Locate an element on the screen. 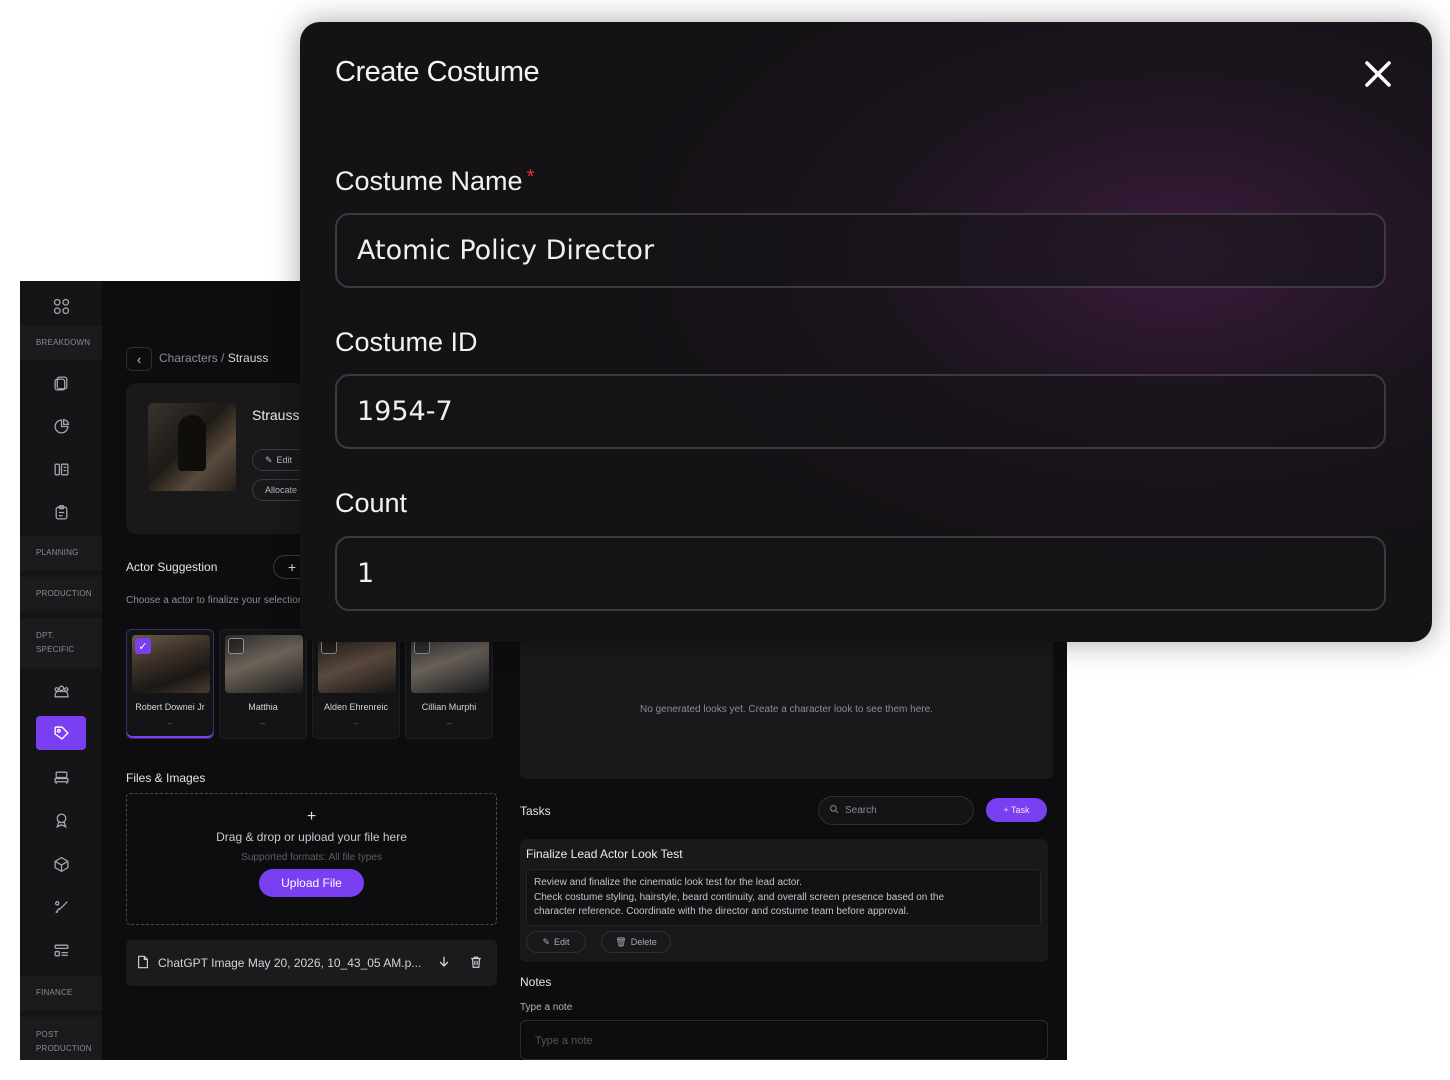  search-icon is located at coordinates (834, 810).